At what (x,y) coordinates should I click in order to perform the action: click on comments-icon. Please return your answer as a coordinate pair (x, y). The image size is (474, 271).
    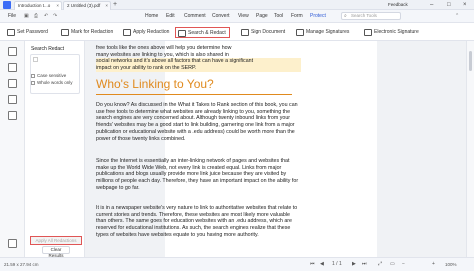
    Looking at the image, I should click on (12, 83).